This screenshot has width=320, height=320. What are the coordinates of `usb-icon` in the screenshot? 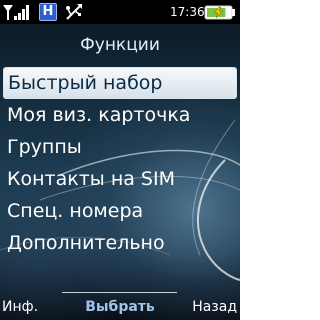 It's located at (74, 12).